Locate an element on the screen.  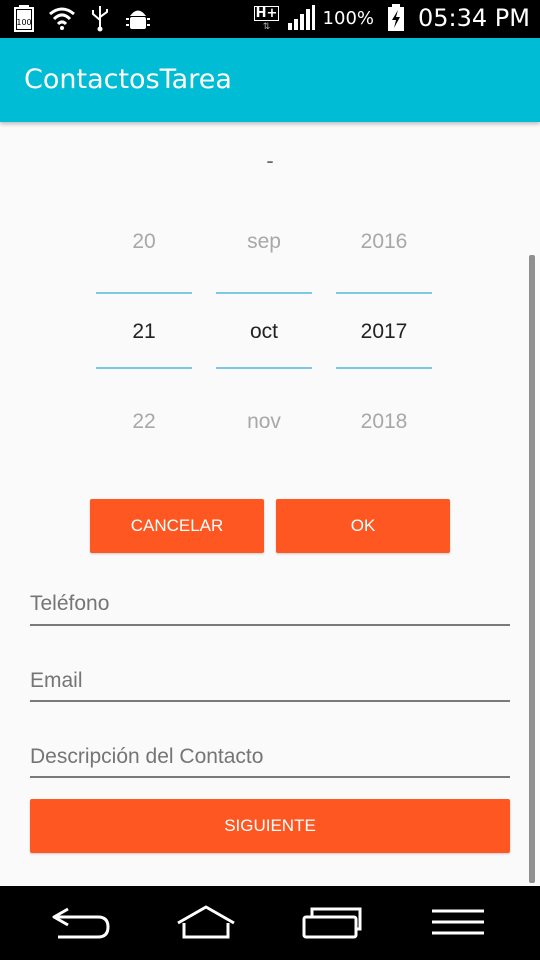
month-prev: sep is located at coordinates (264, 242).